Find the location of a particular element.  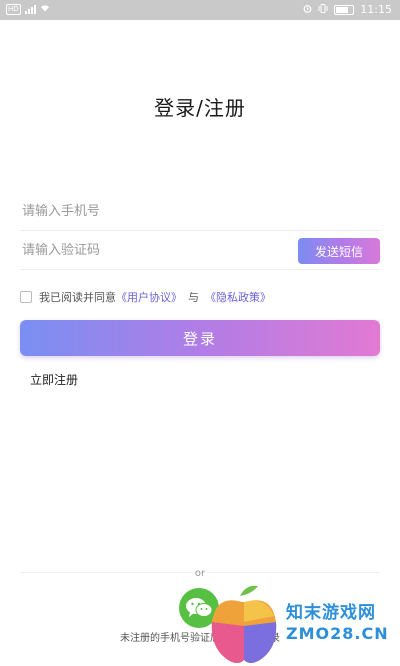

phone-field is located at coordinates (200, 211).